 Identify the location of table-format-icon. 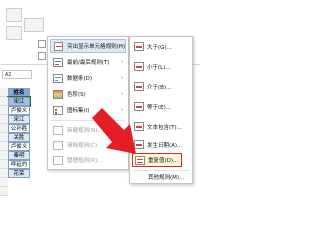
(42, 56).